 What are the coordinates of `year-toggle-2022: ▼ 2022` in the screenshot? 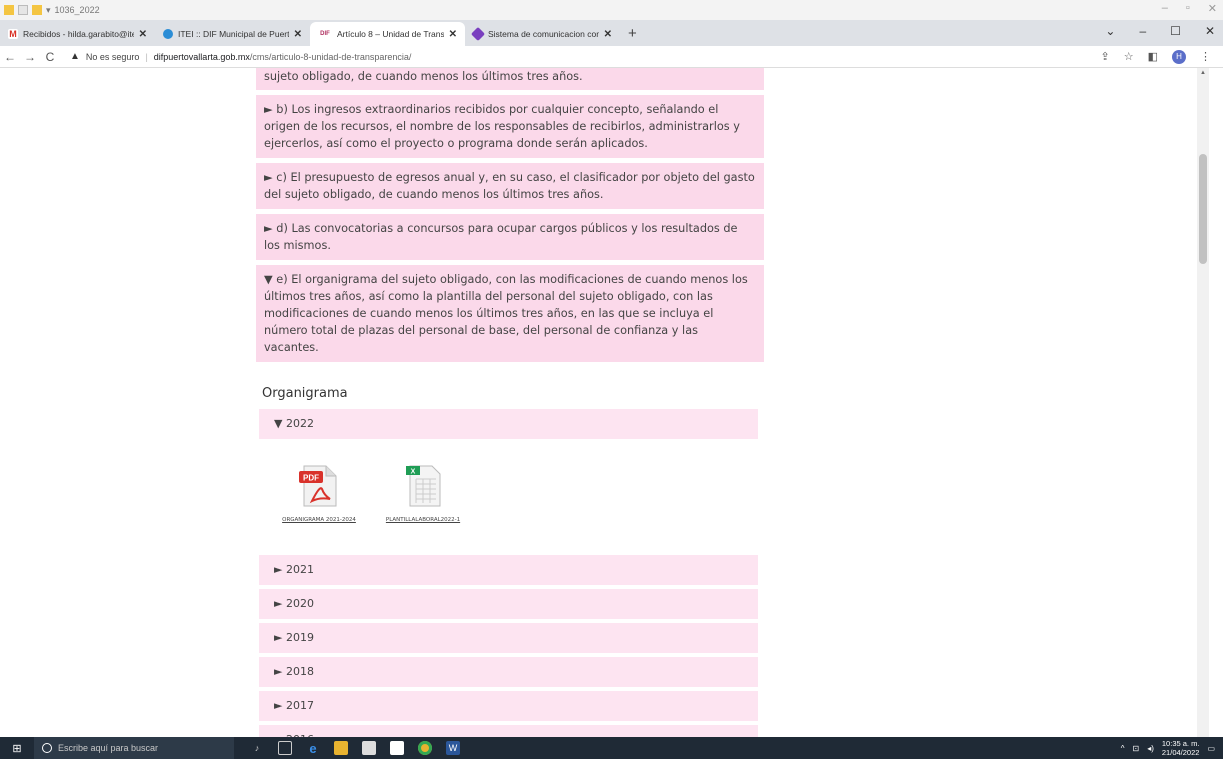 It's located at (508, 424).